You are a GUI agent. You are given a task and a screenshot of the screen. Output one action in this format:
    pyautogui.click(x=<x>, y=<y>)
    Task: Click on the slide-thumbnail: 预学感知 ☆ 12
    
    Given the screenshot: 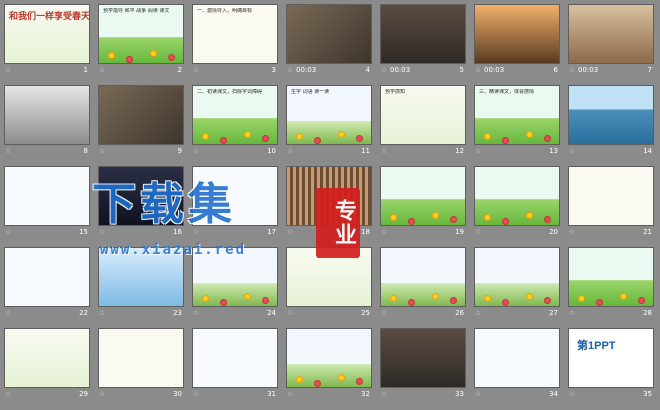 What is the action you would take?
    pyautogui.click(x=423, y=120)
    